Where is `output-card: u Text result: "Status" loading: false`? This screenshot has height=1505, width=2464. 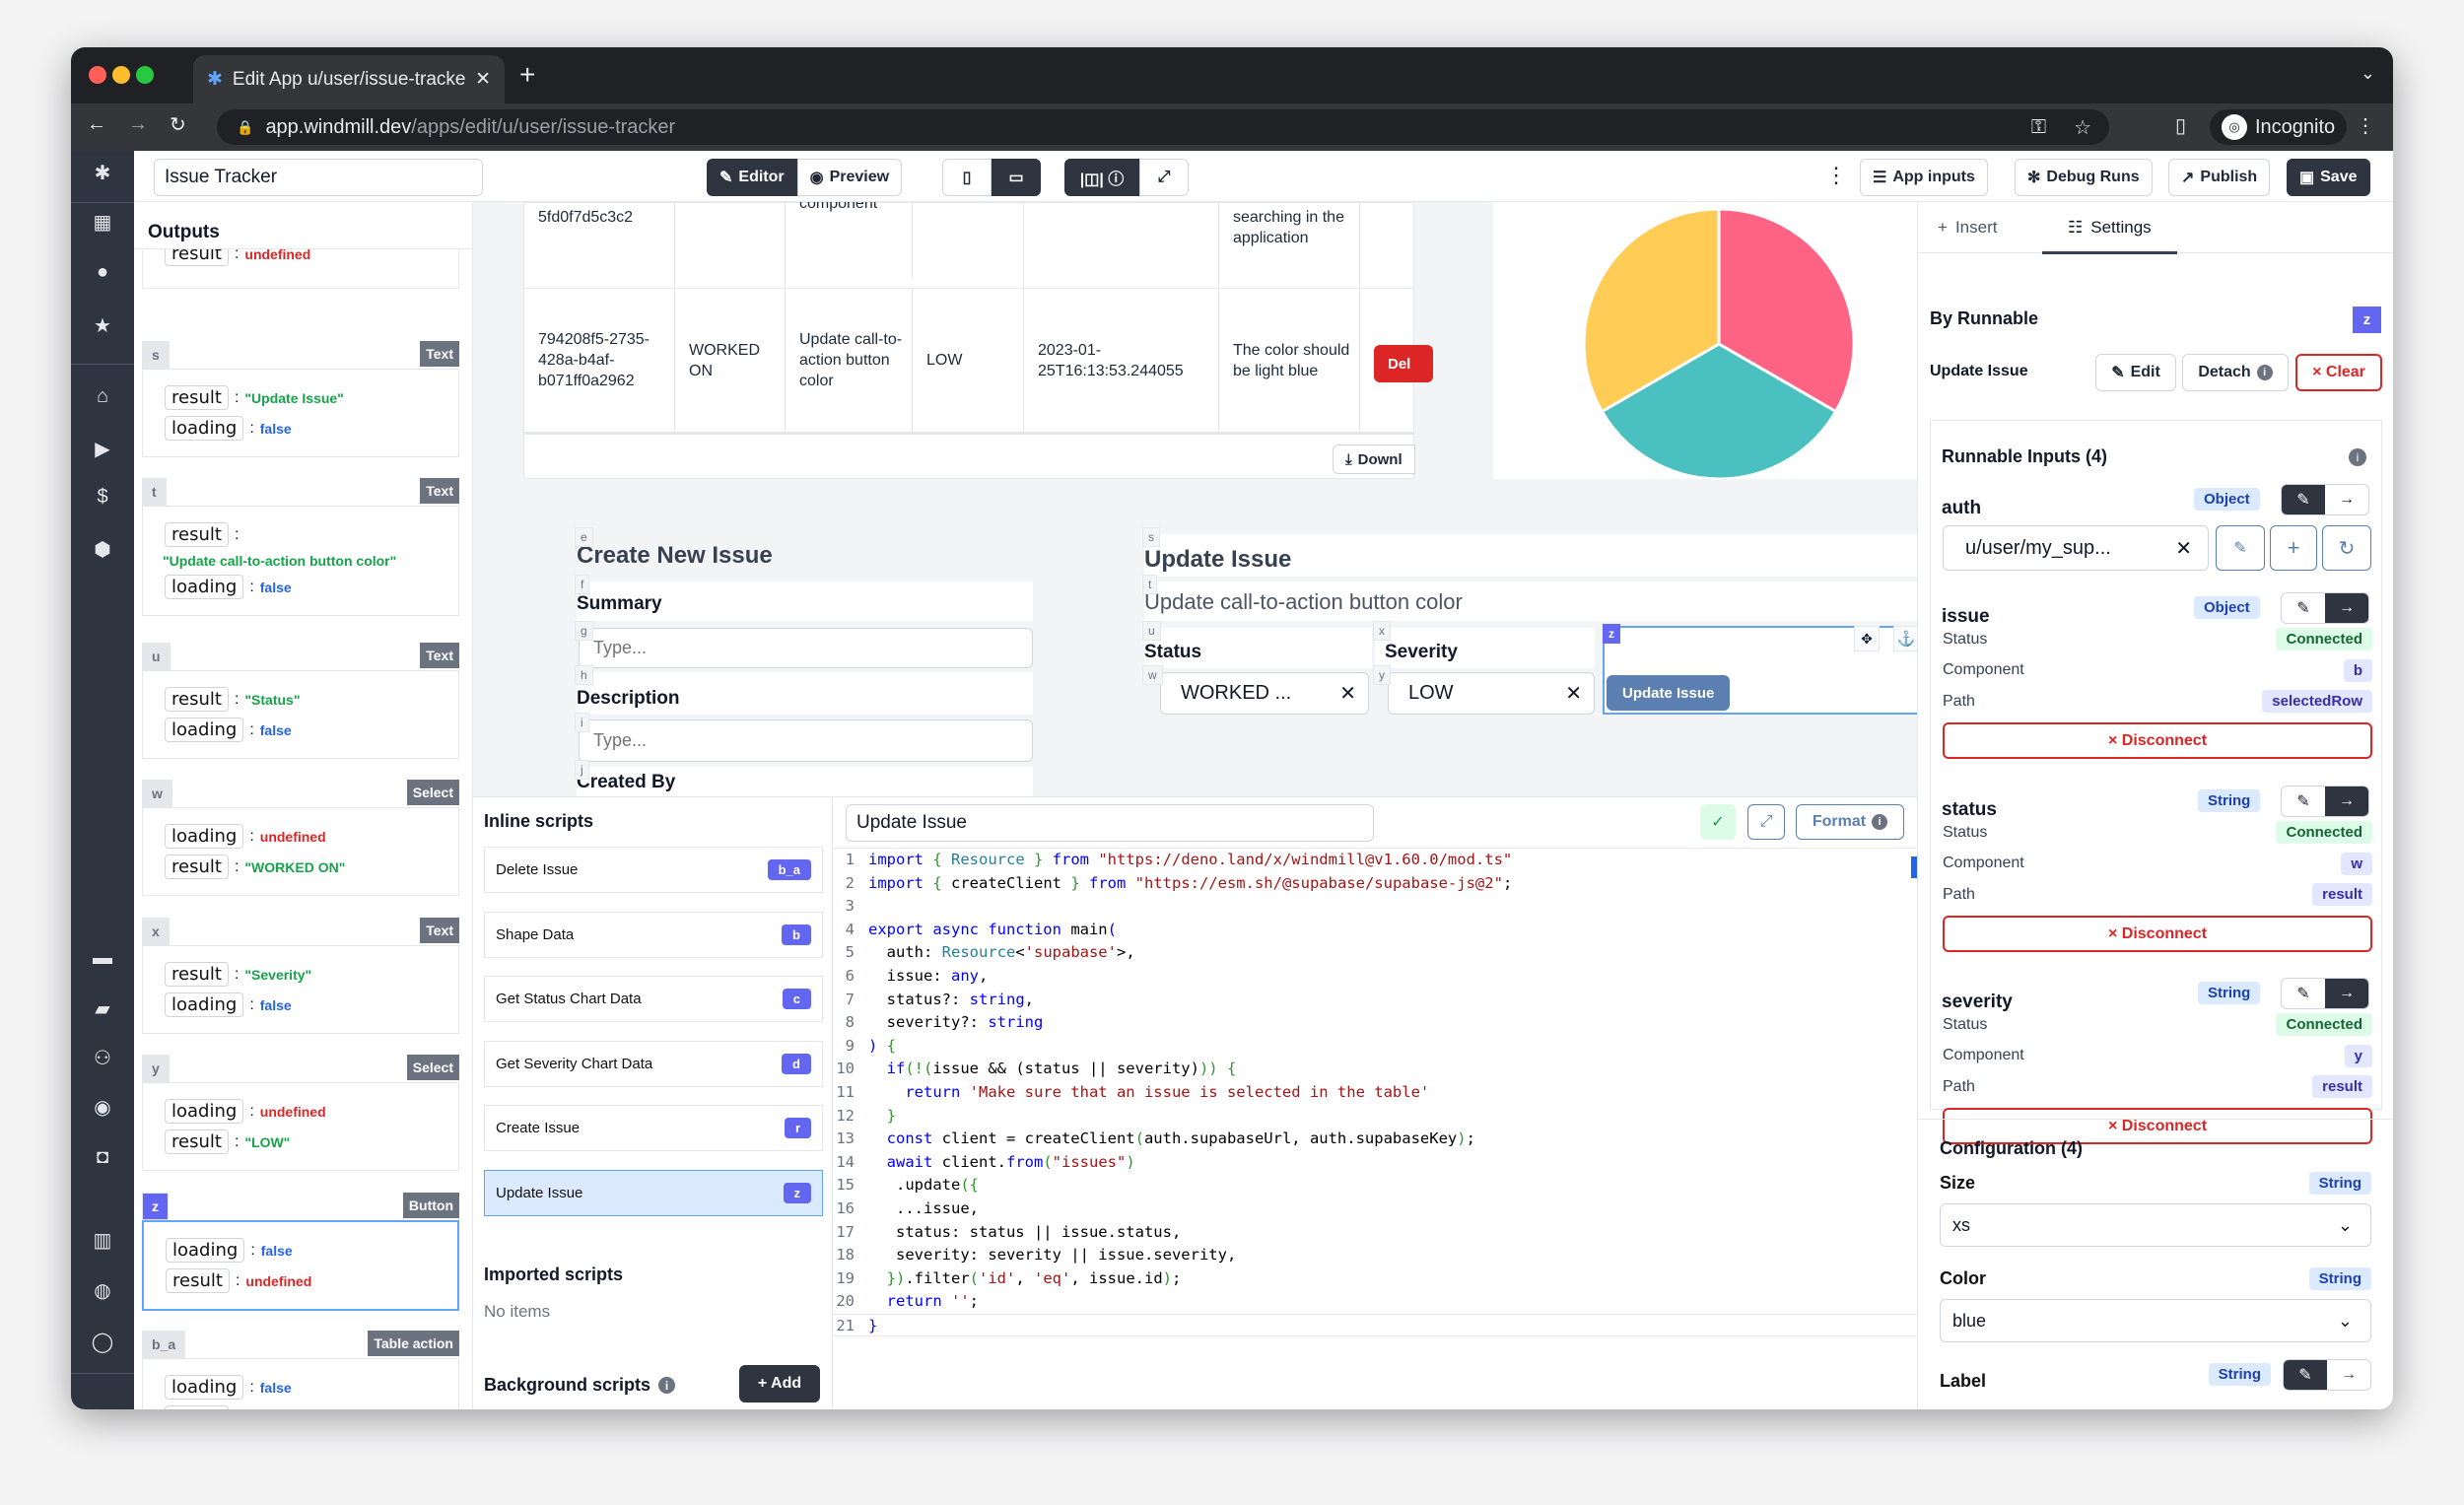
output-card: u Text result: "Status" loading: false is located at coordinates (300, 701).